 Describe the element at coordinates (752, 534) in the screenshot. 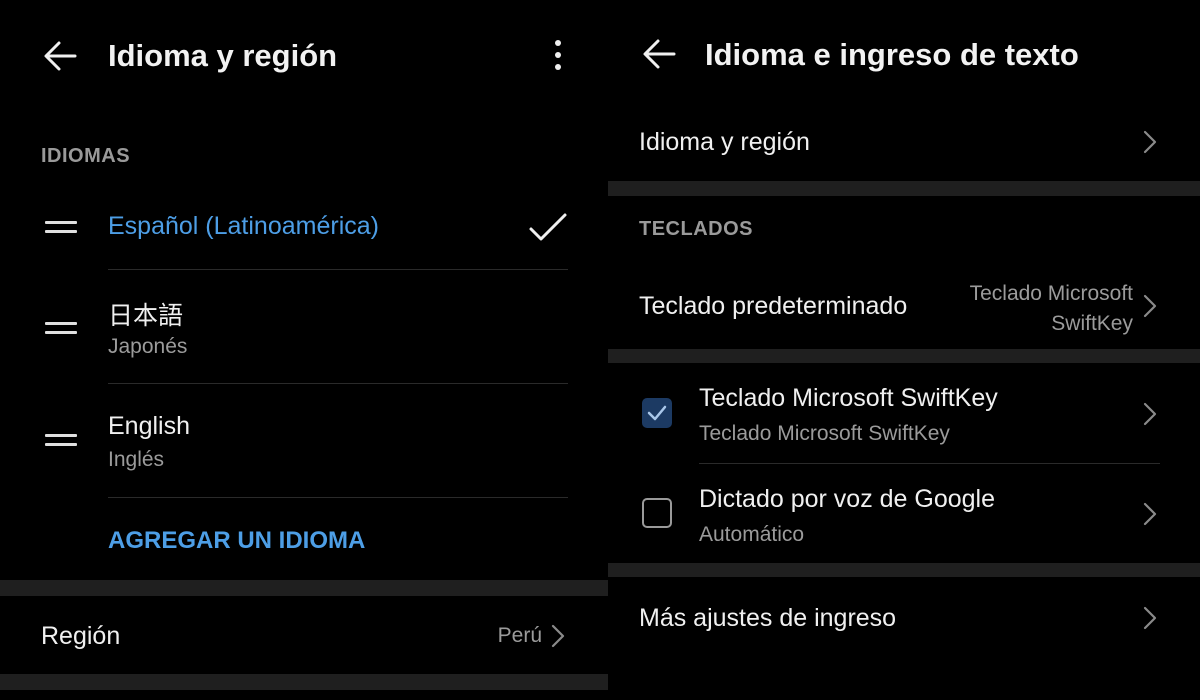

I see `keyboard-subtitle: Automático` at that location.